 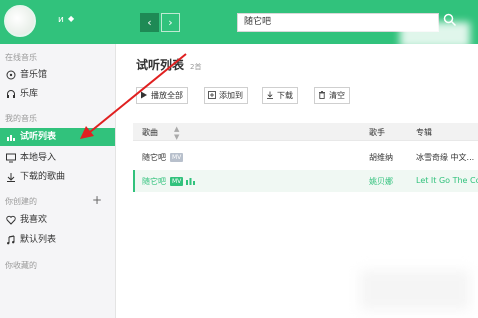 I want to click on column-album: 专辑, so click(x=424, y=132).